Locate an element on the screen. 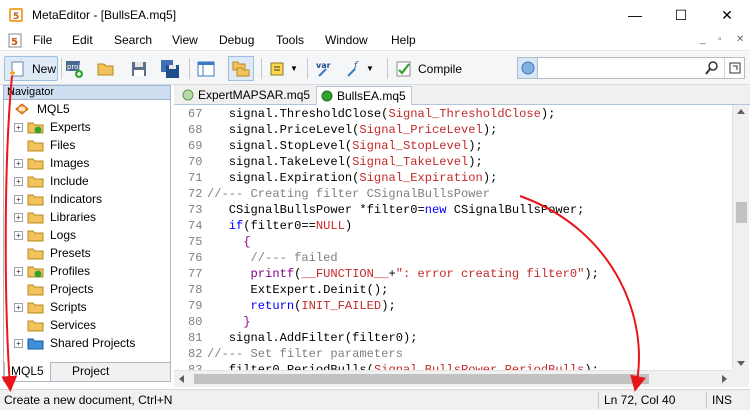 The height and width of the screenshot is (410, 750). styler-button: ▼ is located at coordinates (283, 68).